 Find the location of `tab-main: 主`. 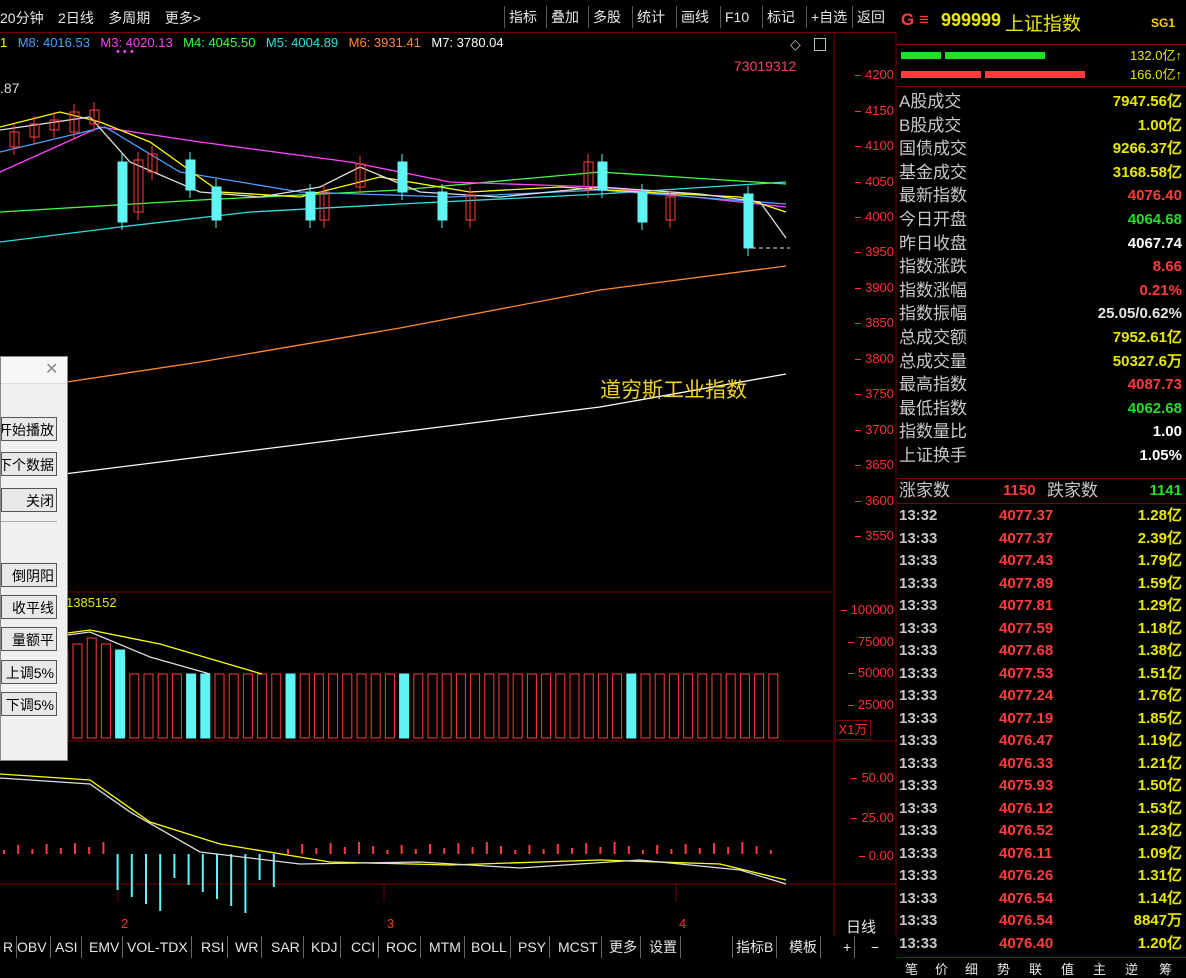

tab-main: 主 is located at coordinates (1099, 968).